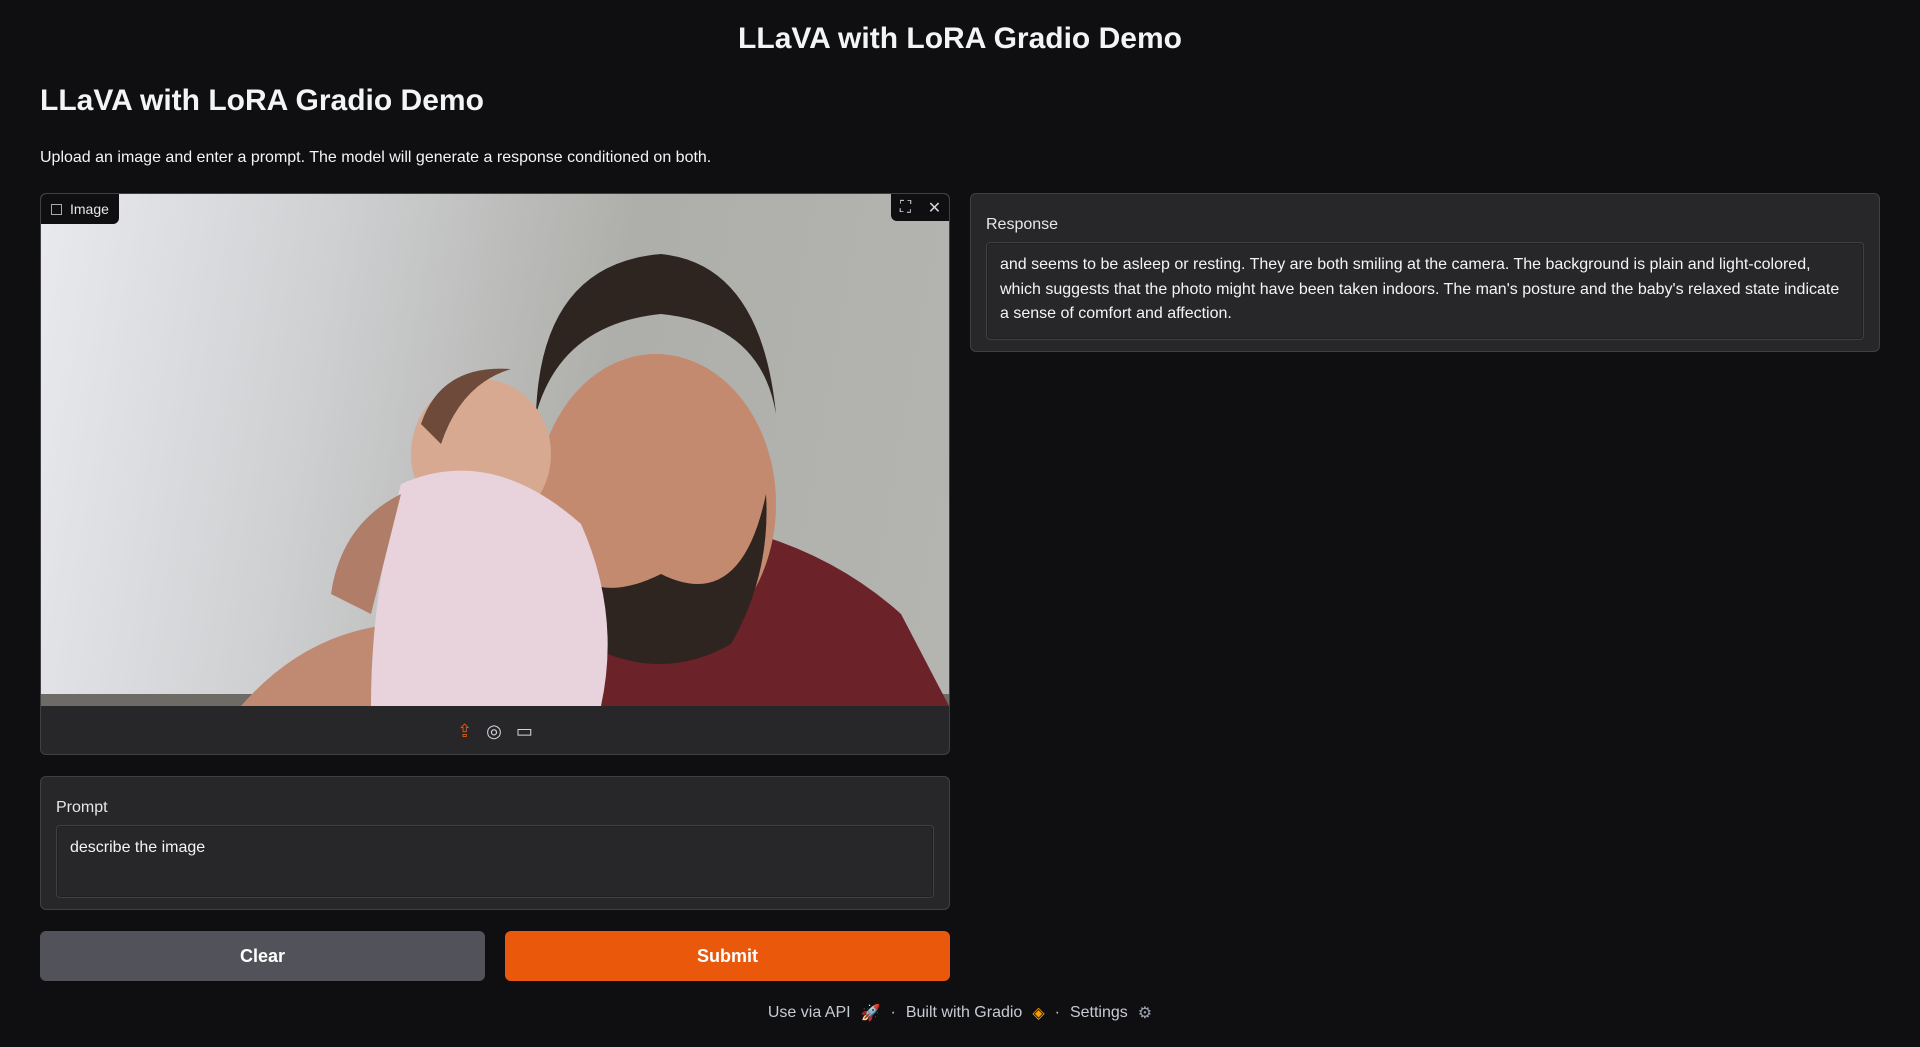 This screenshot has width=1920, height=1047. Describe the element at coordinates (56, 209) in the screenshot. I see `image-icon` at that location.